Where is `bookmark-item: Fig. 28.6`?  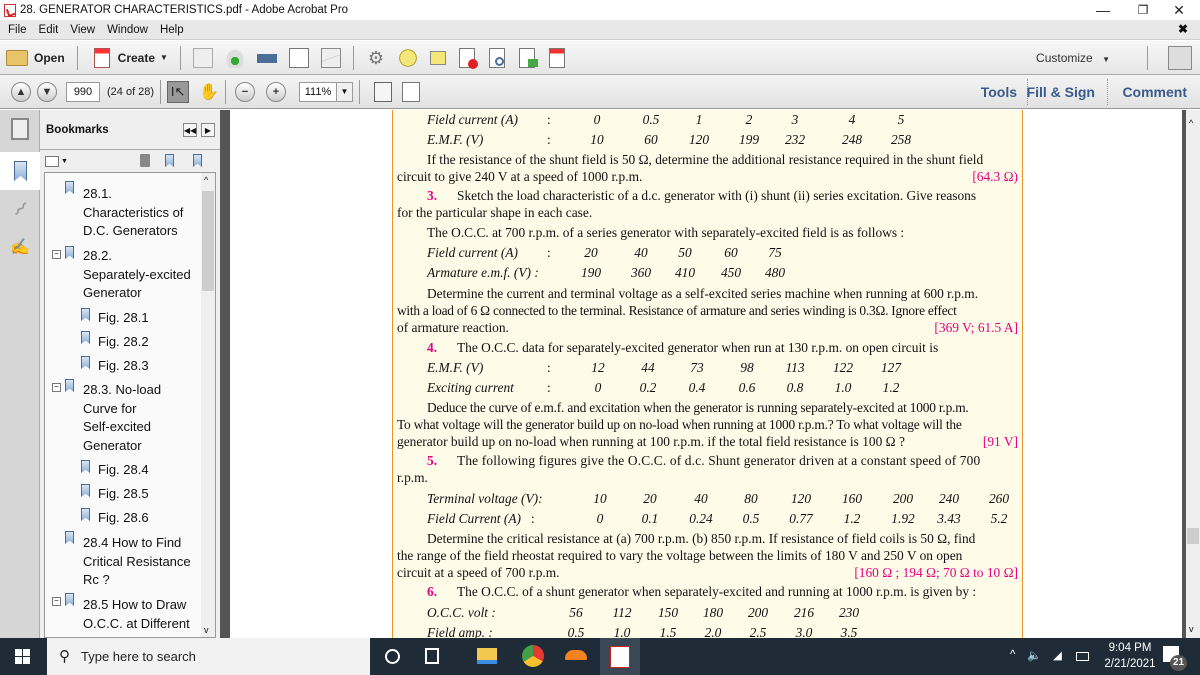 bookmark-item: Fig. 28.6 is located at coordinates (123, 518).